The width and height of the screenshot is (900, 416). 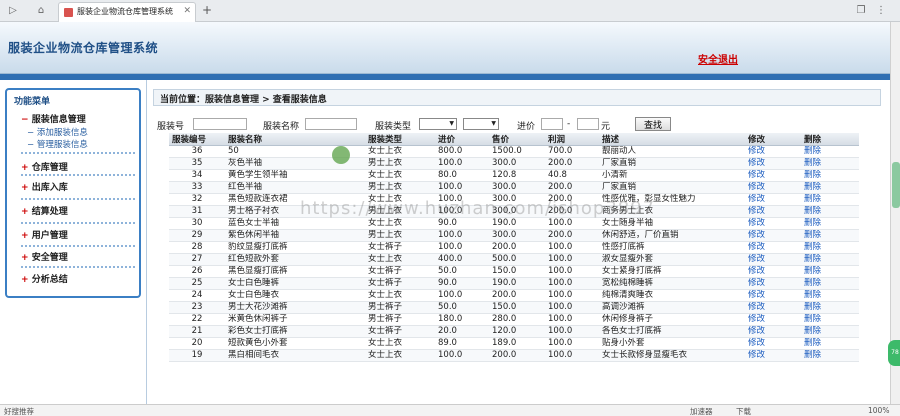 I want to click on price-min-input, so click(x=552, y=124).